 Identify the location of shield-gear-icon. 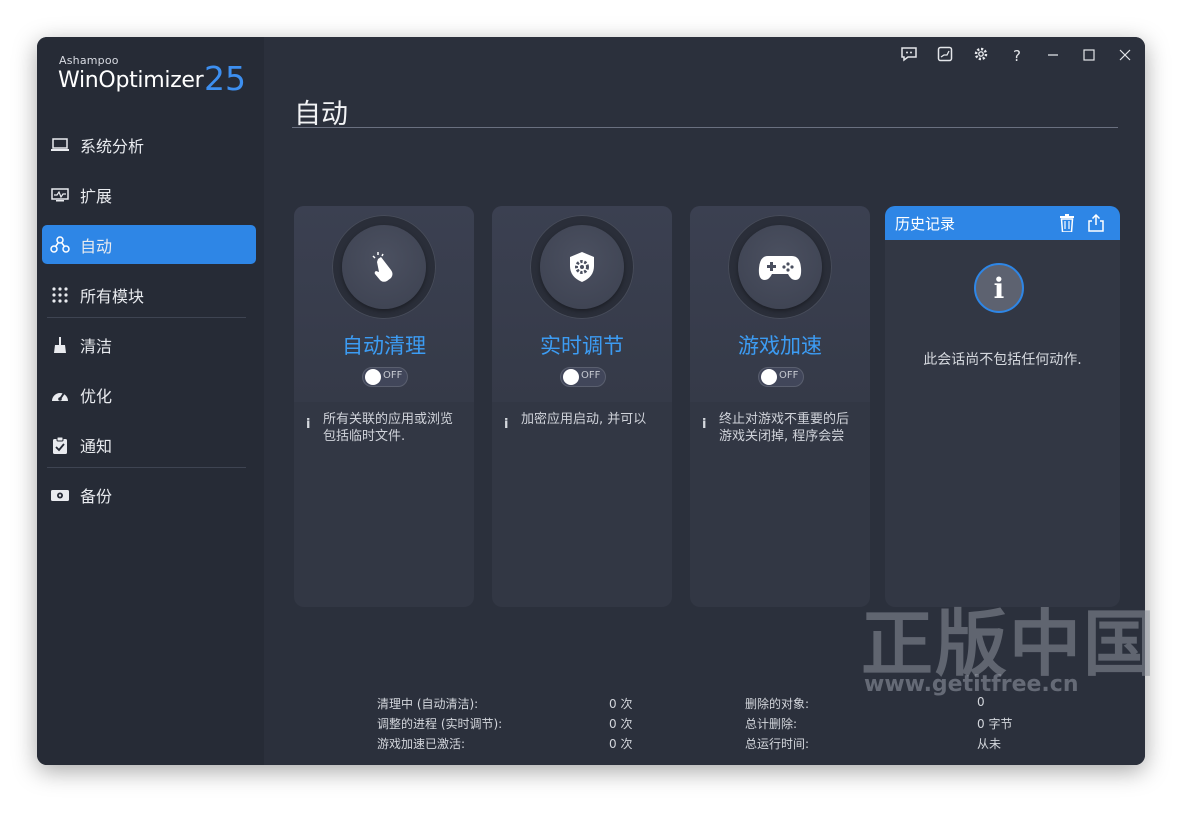
(582, 267).